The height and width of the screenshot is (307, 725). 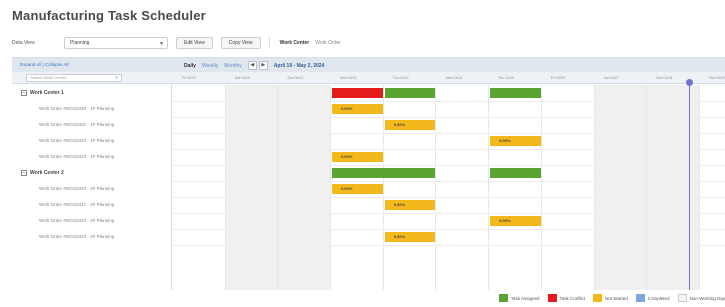 I want to click on column-header: Fri 04/19, so click(x=189, y=78).